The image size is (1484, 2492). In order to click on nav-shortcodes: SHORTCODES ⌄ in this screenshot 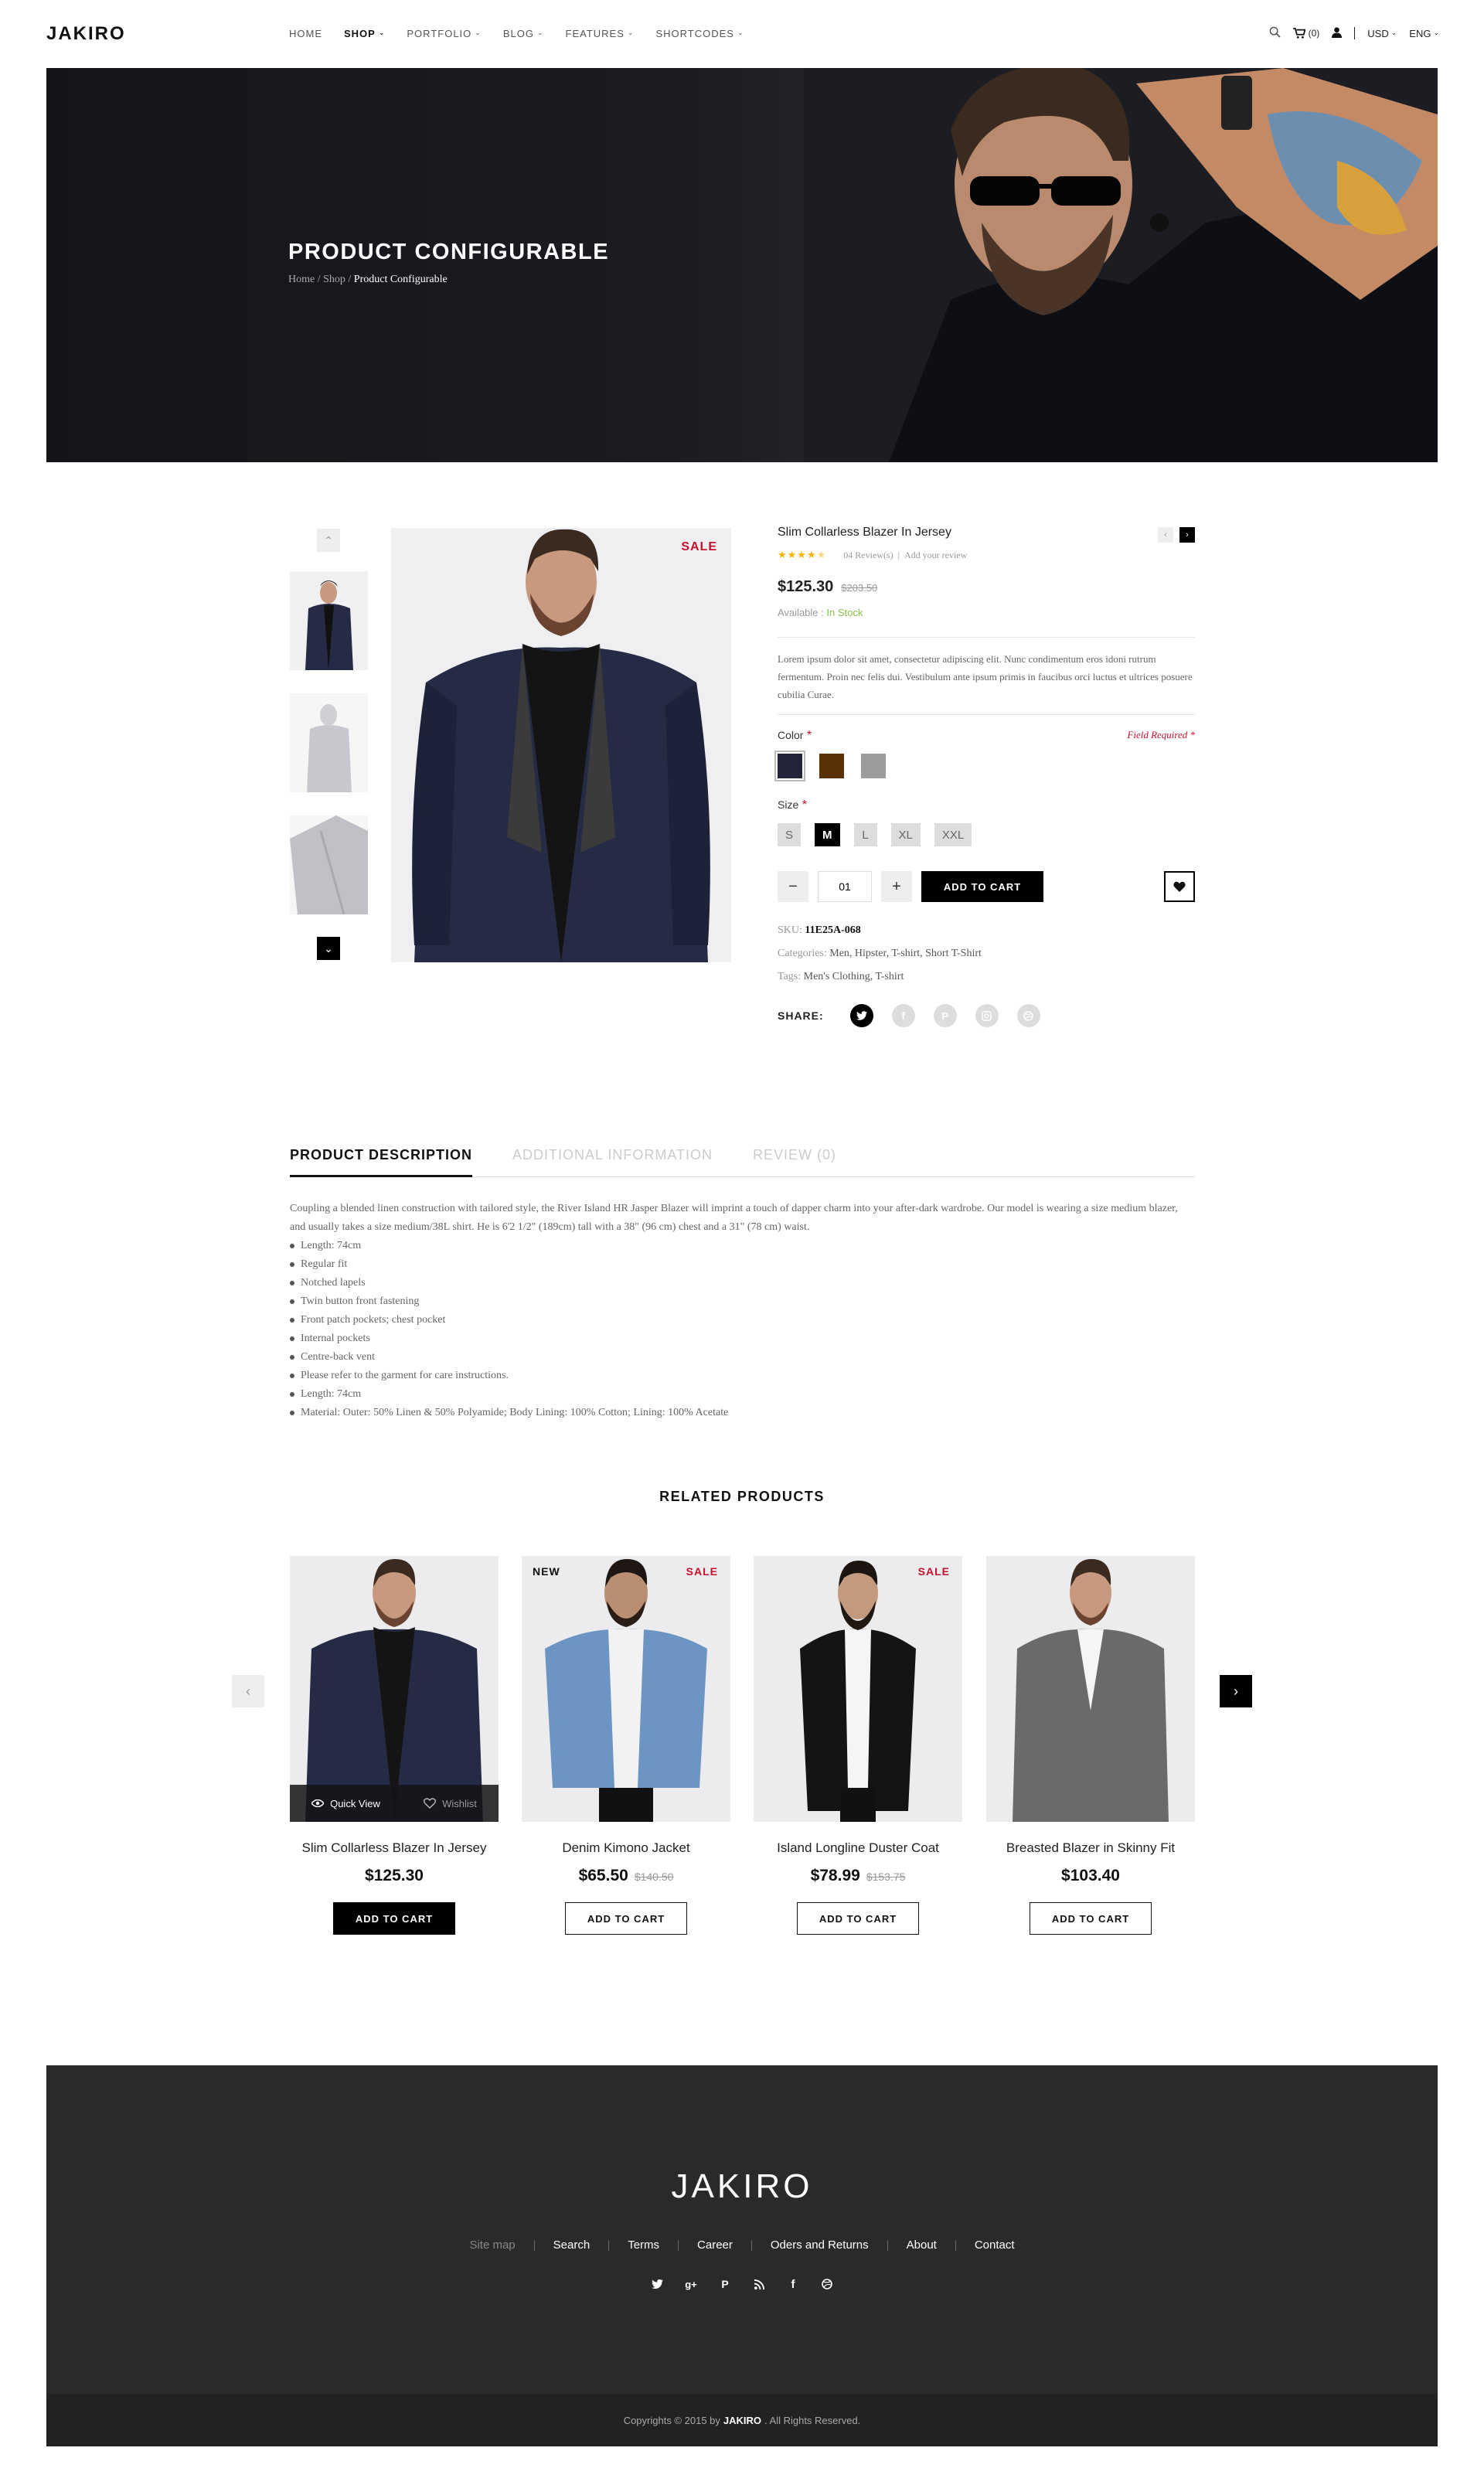, I will do `click(699, 33)`.